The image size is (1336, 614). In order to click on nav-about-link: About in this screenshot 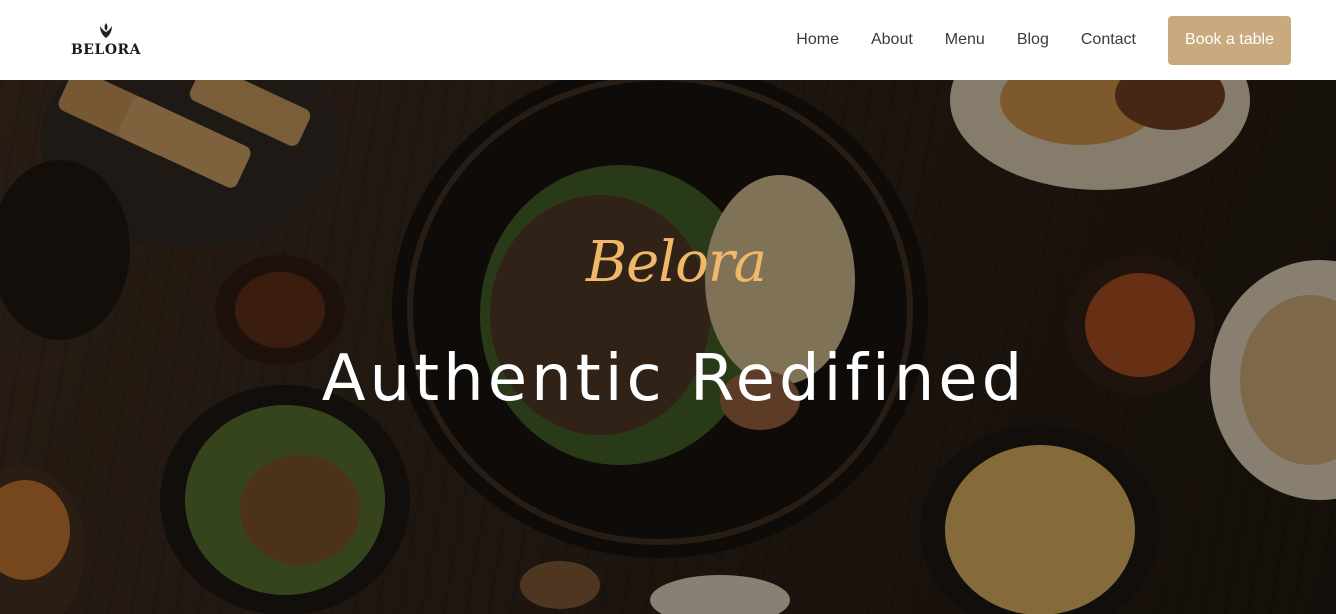, I will do `click(892, 40)`.